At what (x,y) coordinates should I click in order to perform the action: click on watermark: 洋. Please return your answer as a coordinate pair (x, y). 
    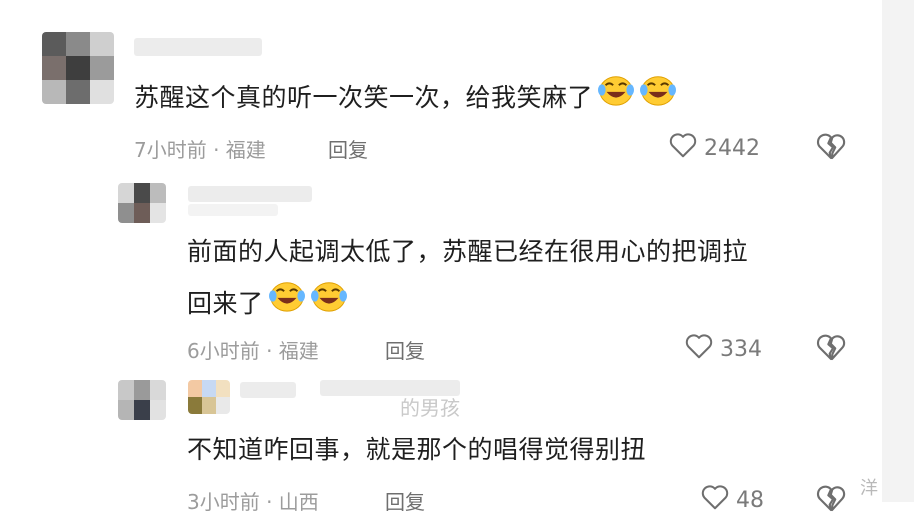
    Looking at the image, I should click on (869, 488).